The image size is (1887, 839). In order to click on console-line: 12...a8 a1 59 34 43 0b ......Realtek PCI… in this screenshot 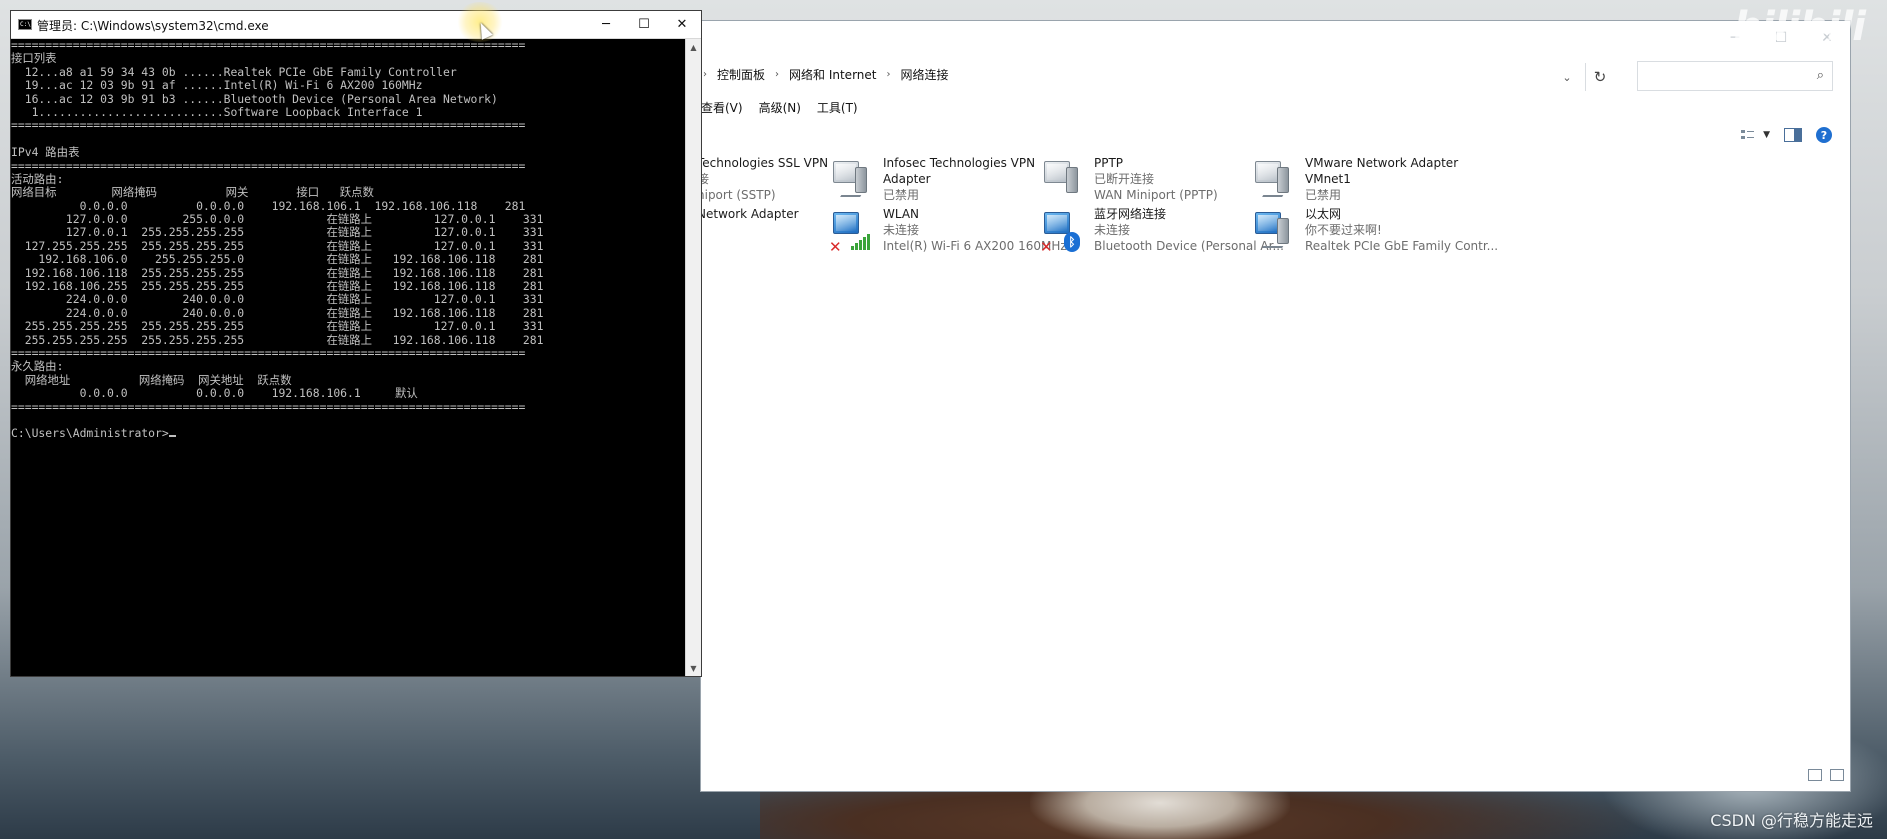, I will do `click(234, 71)`.